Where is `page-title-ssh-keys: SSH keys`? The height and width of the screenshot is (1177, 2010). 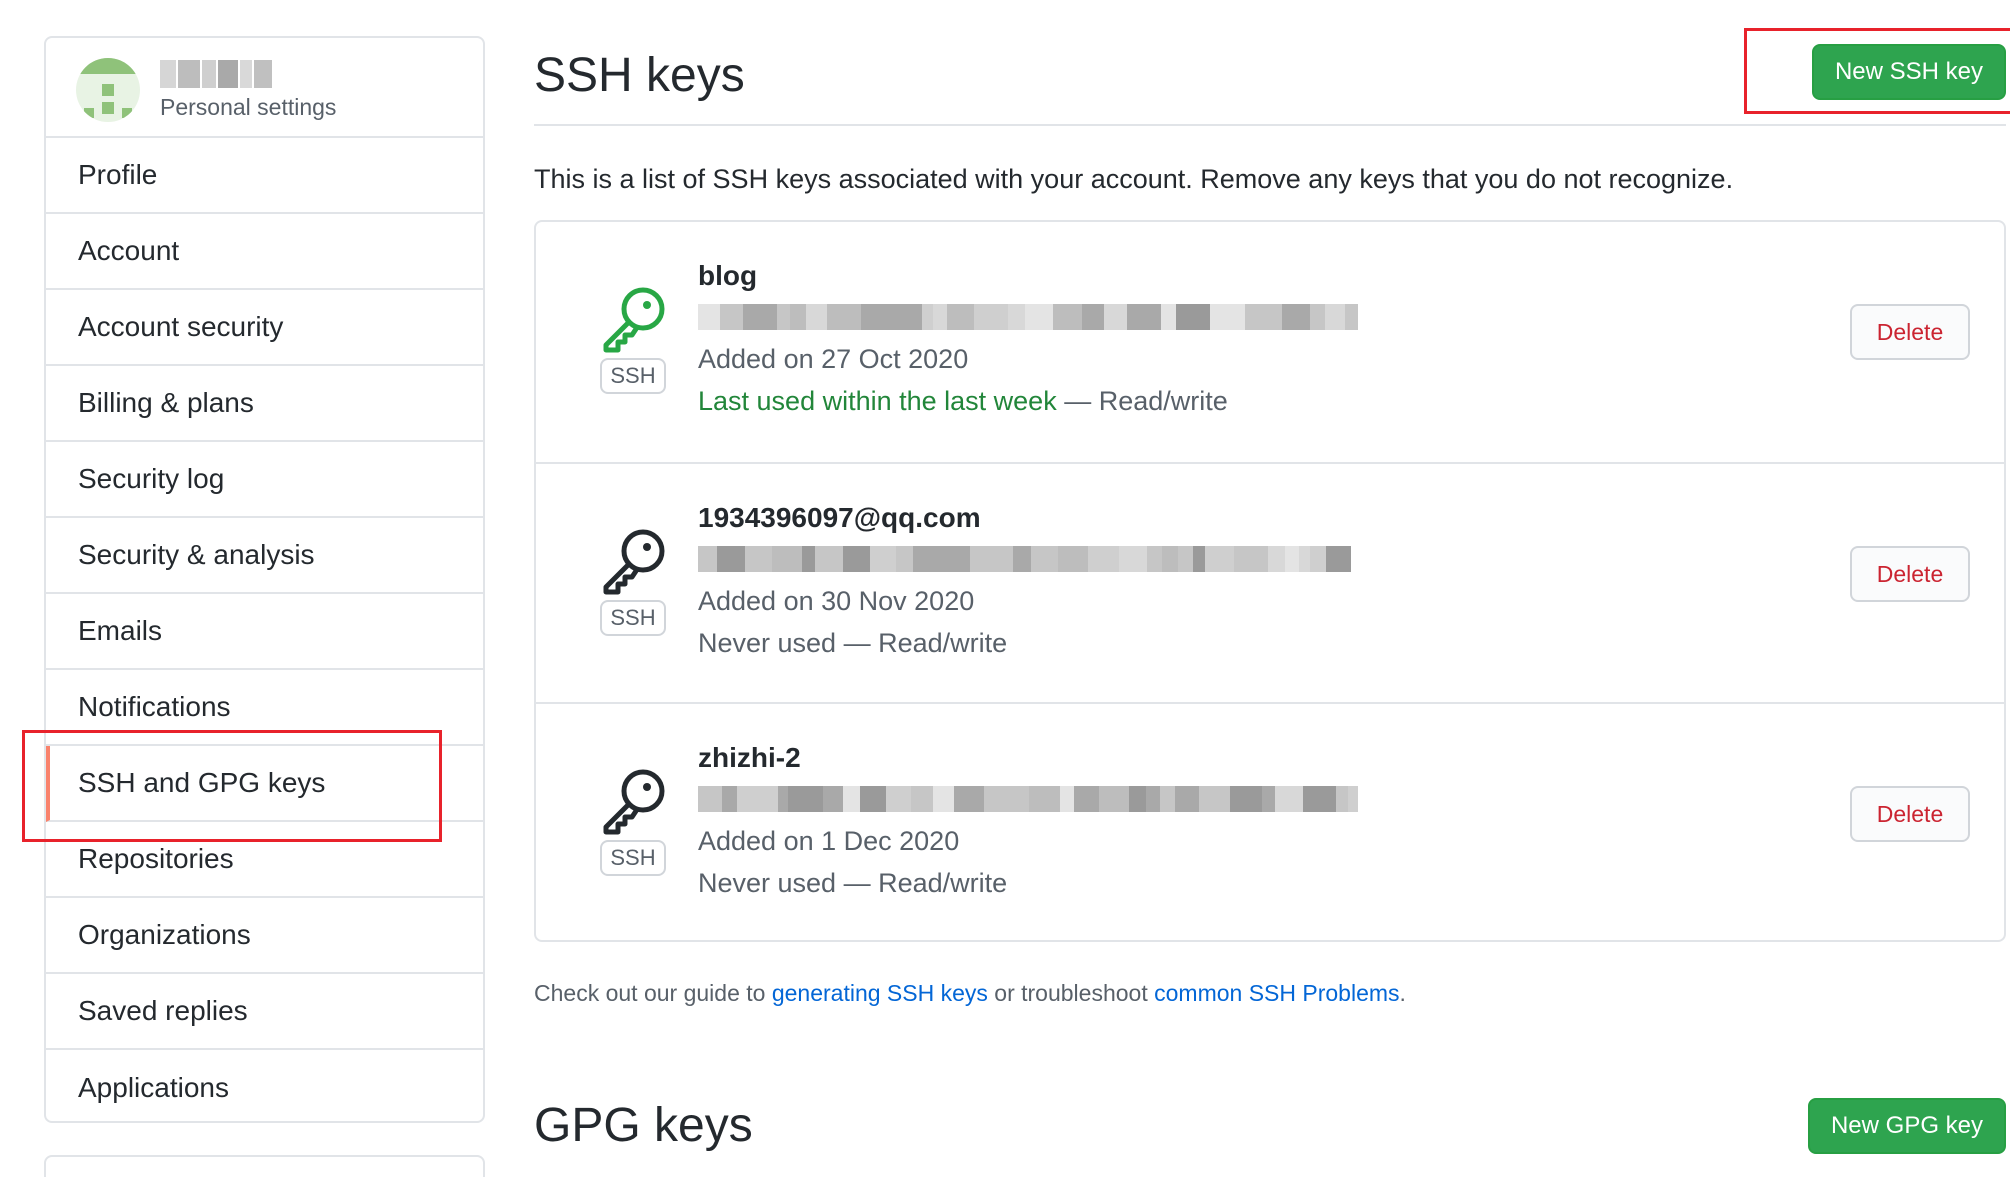
page-title-ssh-keys: SSH keys is located at coordinates (639, 75).